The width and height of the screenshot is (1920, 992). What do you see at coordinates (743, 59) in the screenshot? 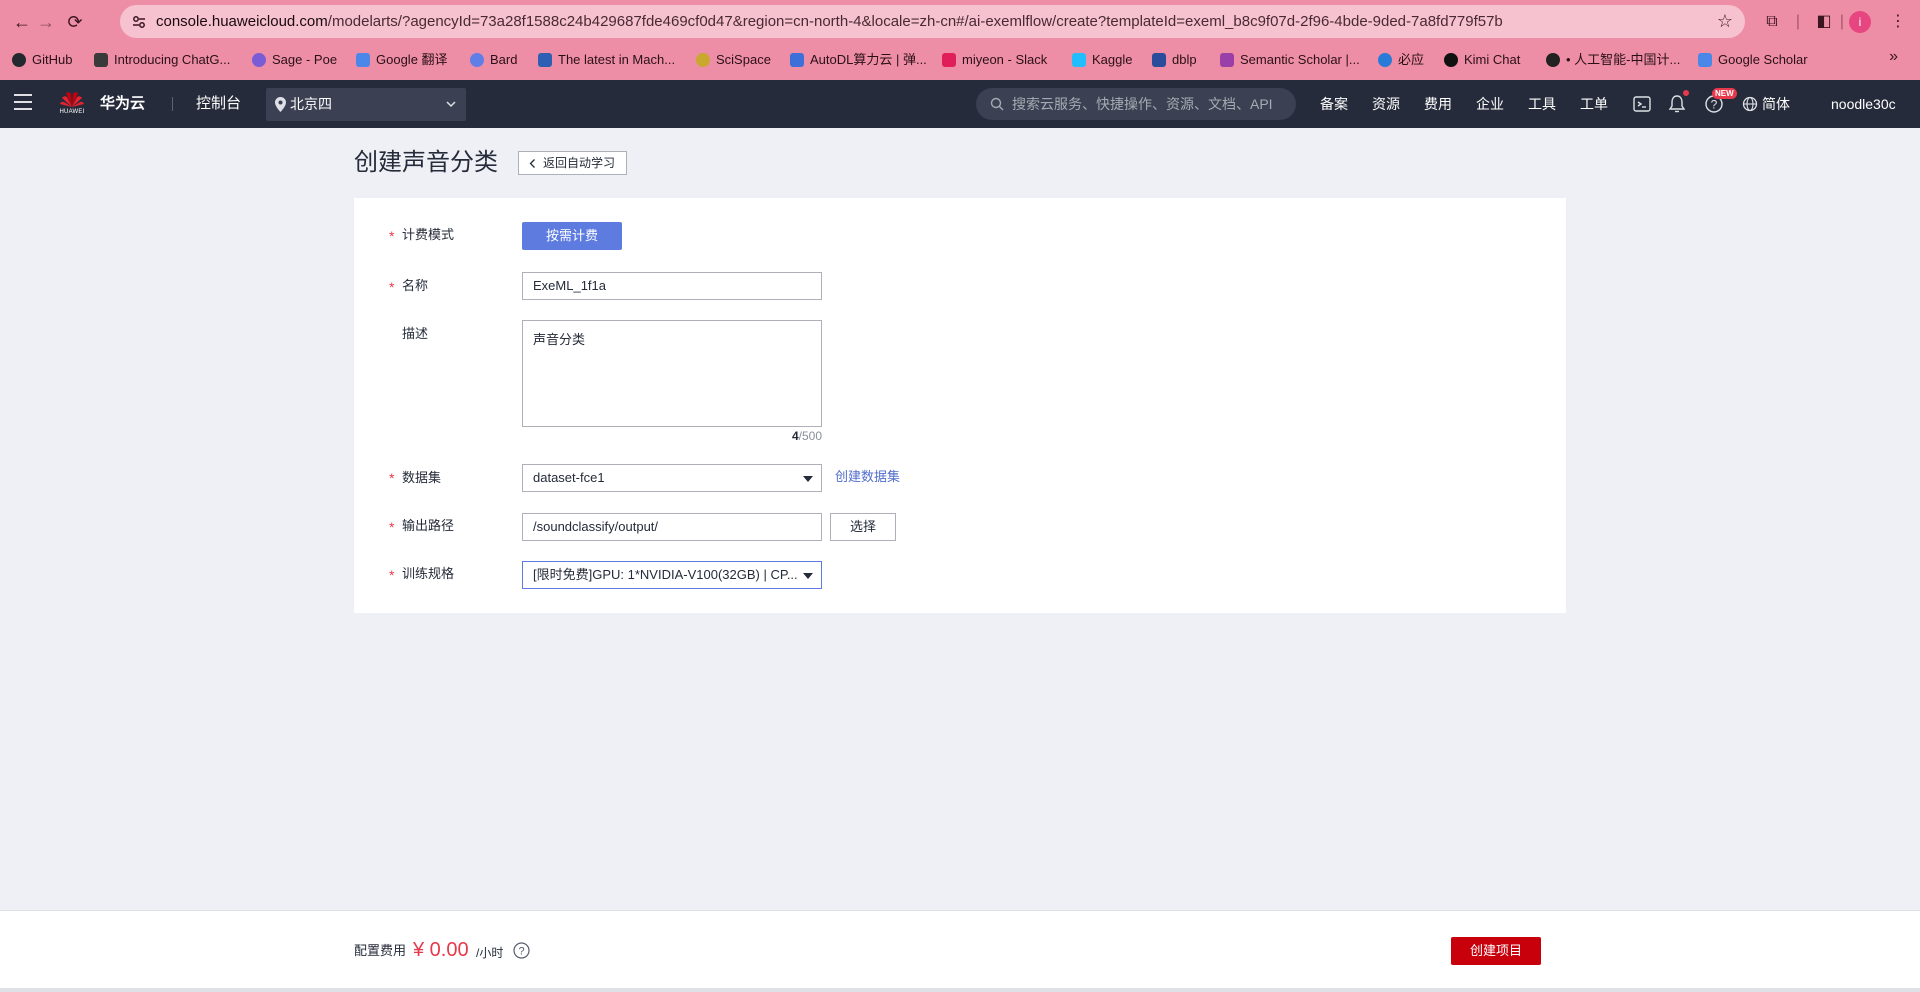
I see `bookmark-label: SciSpace` at bounding box center [743, 59].